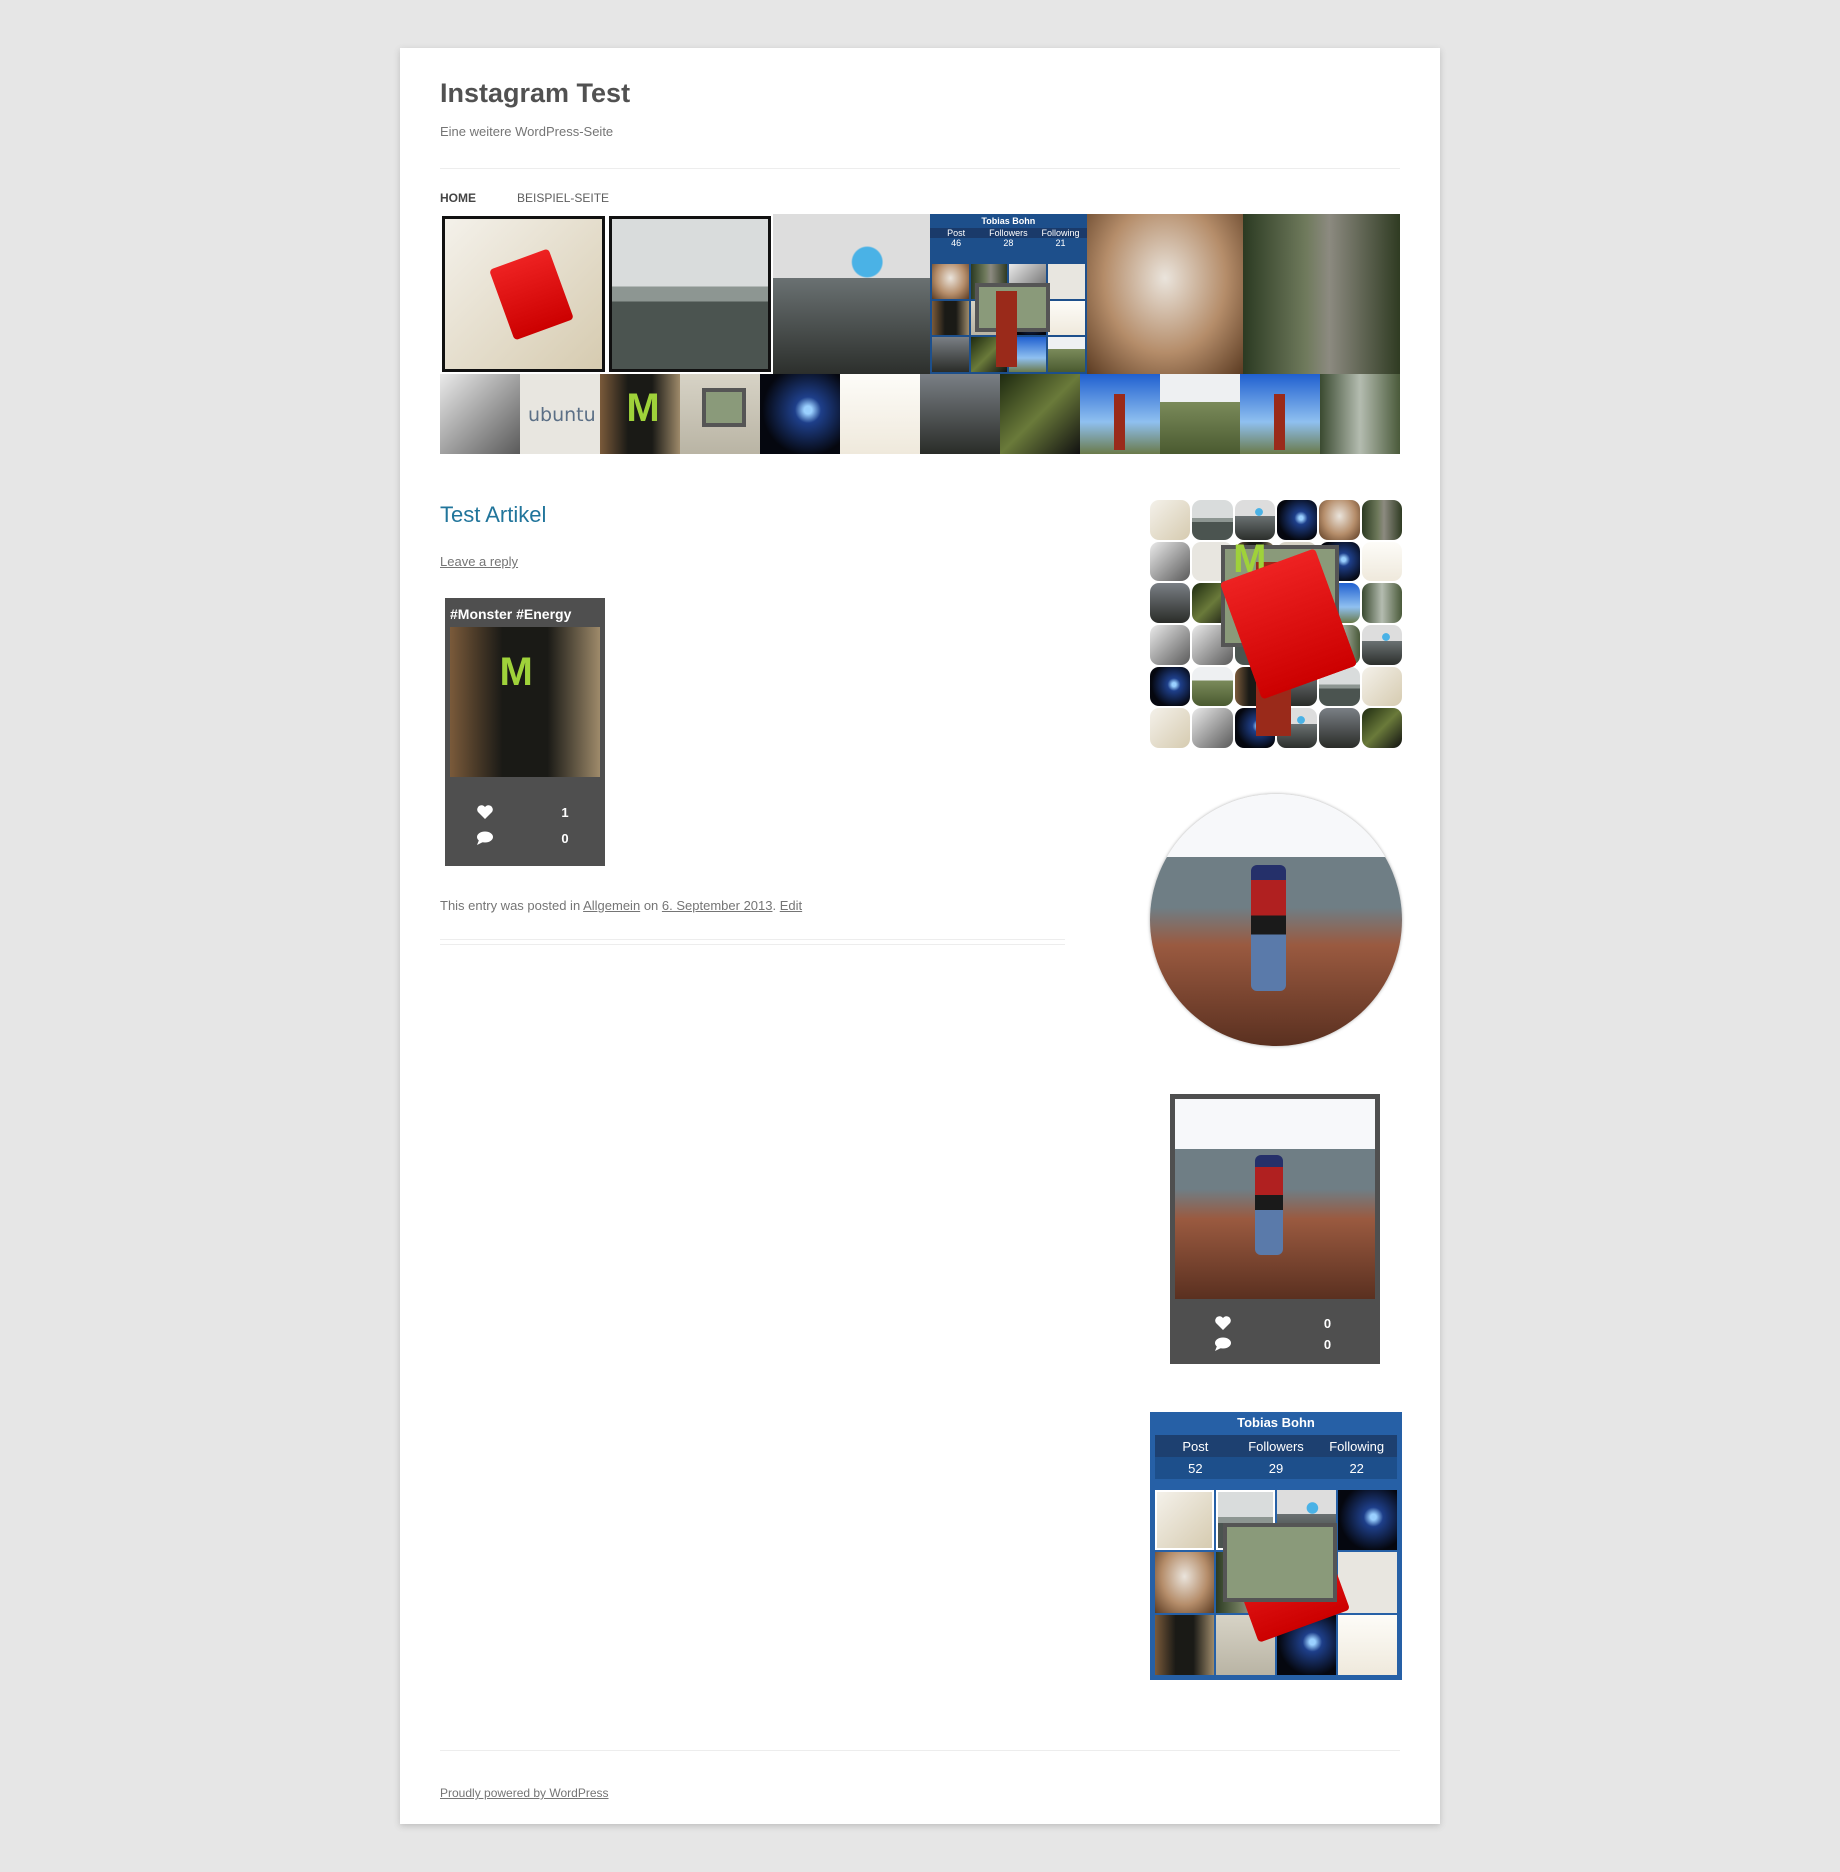 The image size is (1840, 1872). Describe the element at coordinates (1357, 1446) in the screenshot. I see `profile-label-following: Following` at that location.